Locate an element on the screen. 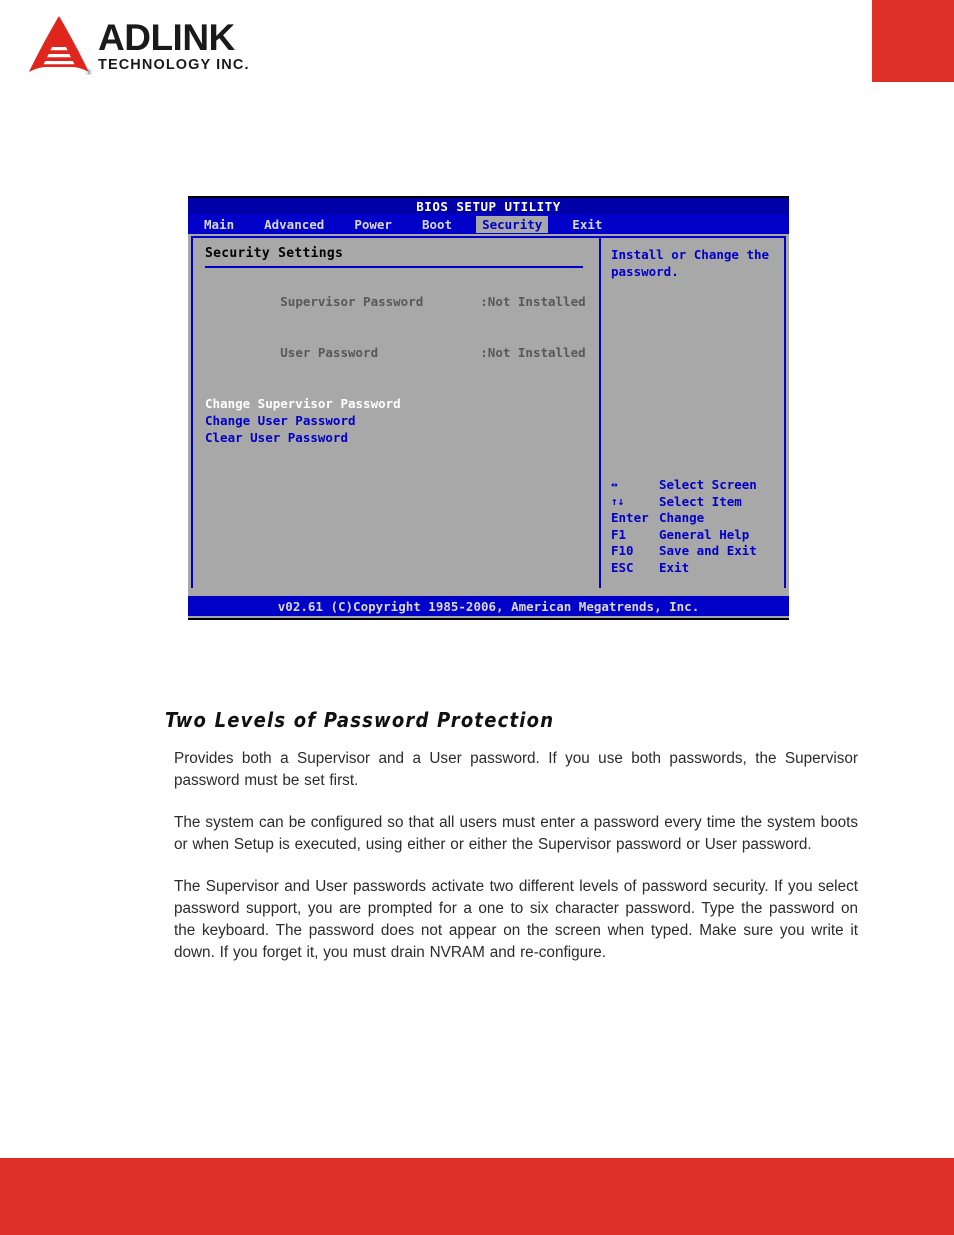 The height and width of the screenshot is (1235, 954). option-clear-user-password: Clear User Password is located at coordinates (402, 437).